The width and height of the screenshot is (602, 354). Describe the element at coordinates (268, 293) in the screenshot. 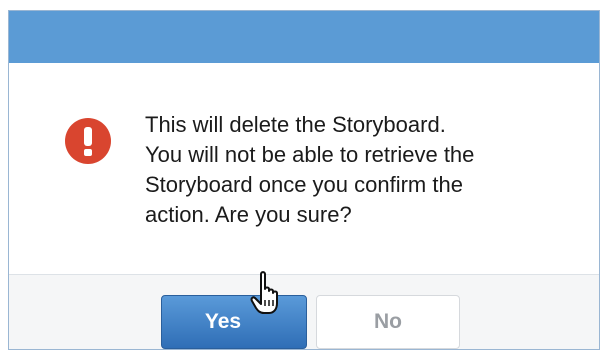

I see `hand-pointer-icon` at that location.